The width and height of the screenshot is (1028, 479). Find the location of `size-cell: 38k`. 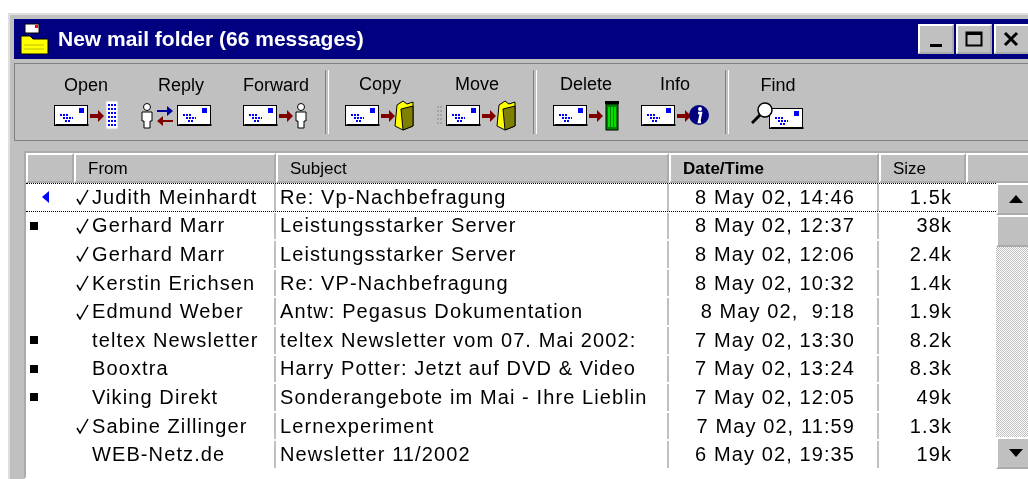

size-cell: 38k is located at coordinates (934, 226).